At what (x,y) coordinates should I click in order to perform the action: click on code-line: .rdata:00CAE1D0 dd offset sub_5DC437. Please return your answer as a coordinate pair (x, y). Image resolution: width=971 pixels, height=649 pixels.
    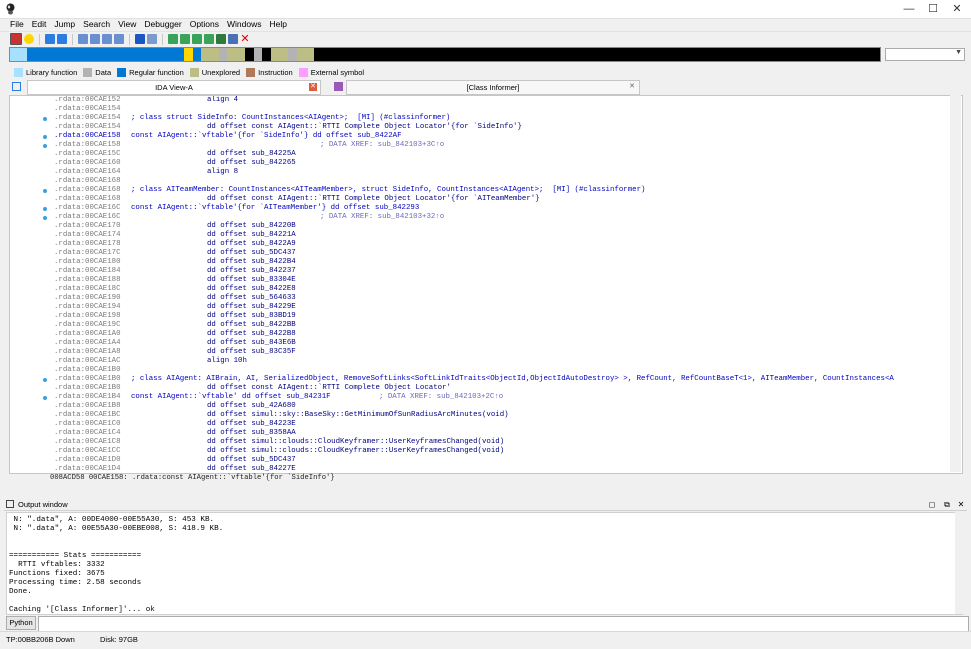
    Looking at the image, I should click on (486, 460).